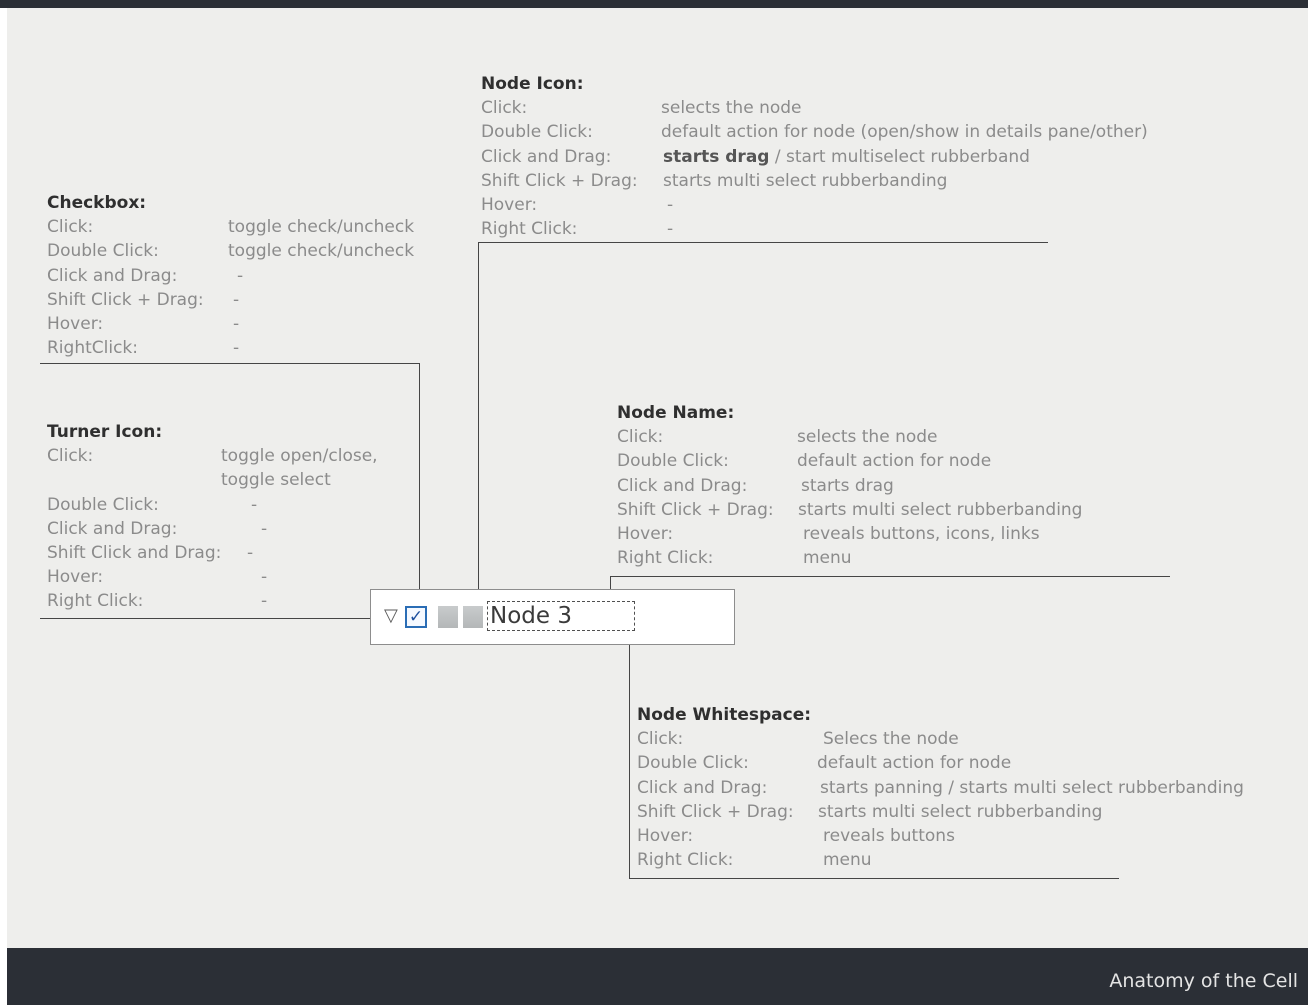 This screenshot has width=1308, height=1005. I want to click on node-name: Node 3, so click(561, 616).